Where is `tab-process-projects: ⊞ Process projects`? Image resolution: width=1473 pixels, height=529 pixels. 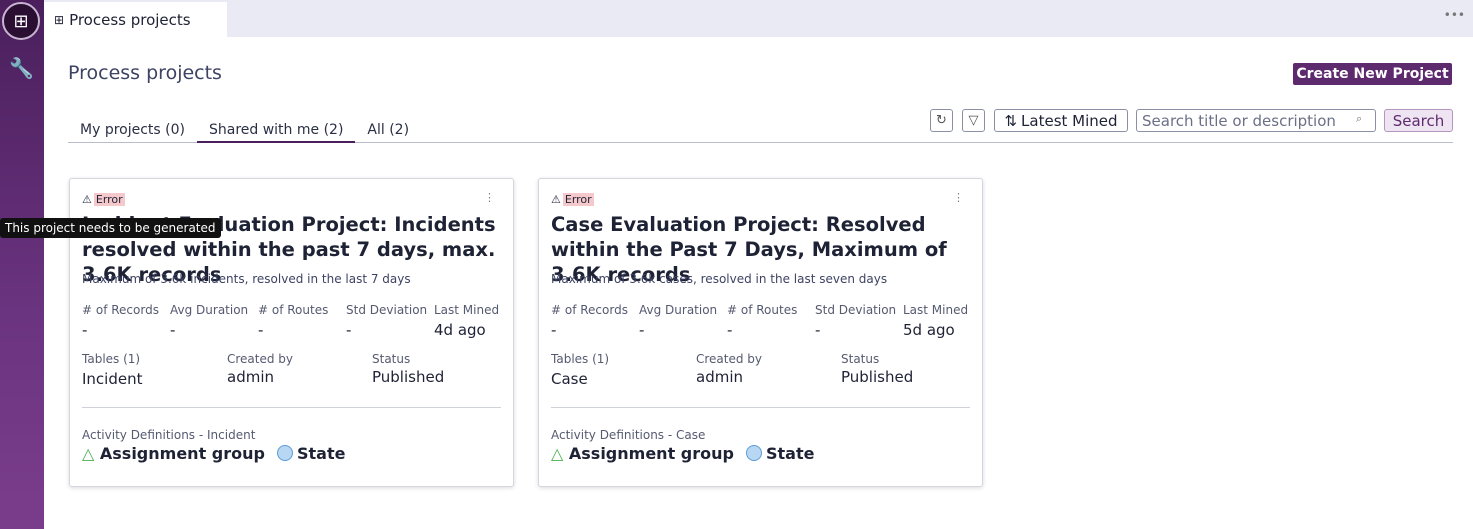
tab-process-projects: ⊞ Process projects is located at coordinates (135, 19).